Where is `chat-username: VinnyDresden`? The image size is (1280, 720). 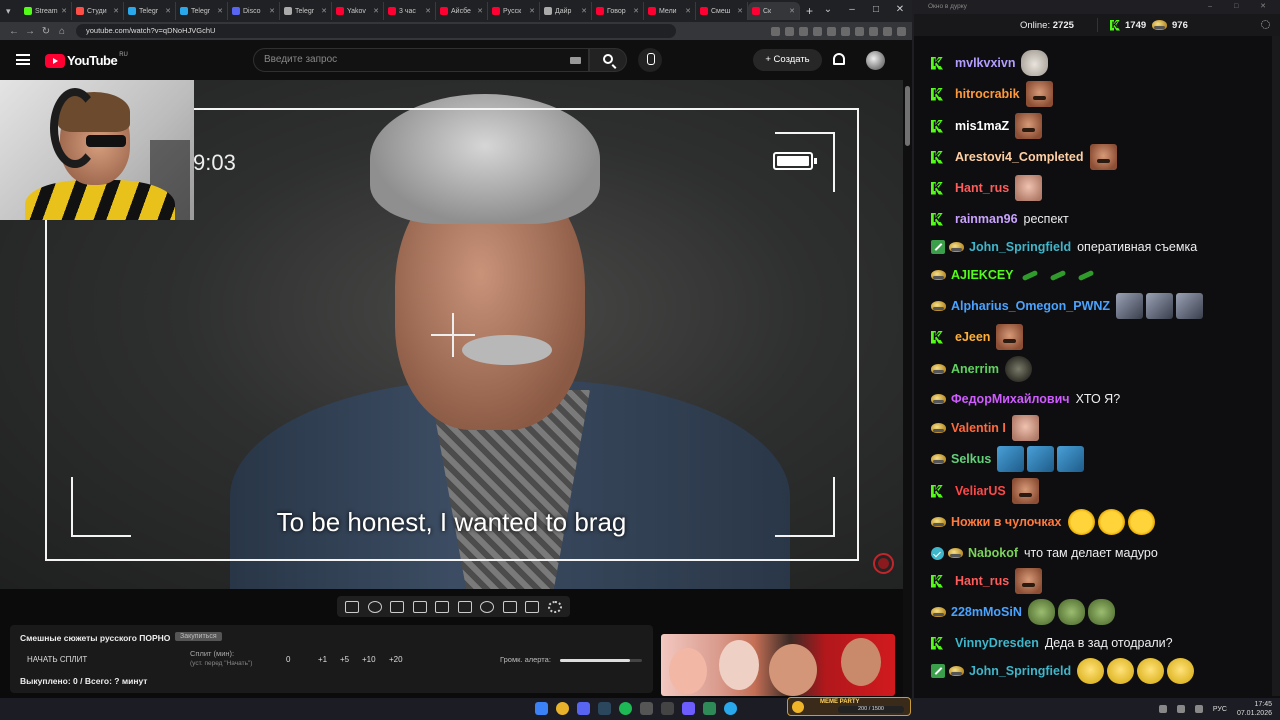 chat-username: VinnyDresden is located at coordinates (997, 643).